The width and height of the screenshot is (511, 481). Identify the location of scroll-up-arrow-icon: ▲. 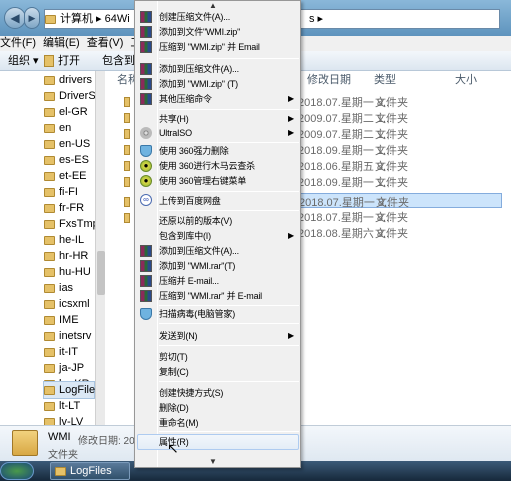
(213, 5).